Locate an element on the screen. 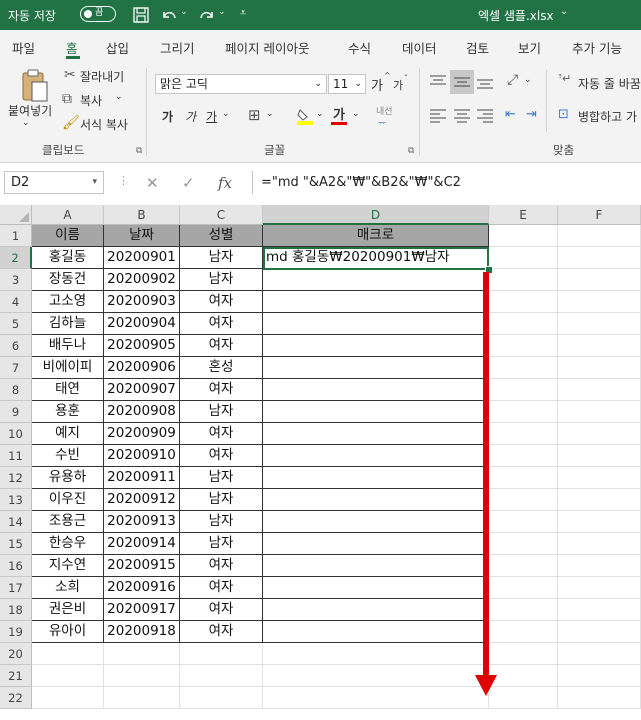 The width and height of the screenshot is (641, 720). table-cell: 고소영 is located at coordinates (68, 302).